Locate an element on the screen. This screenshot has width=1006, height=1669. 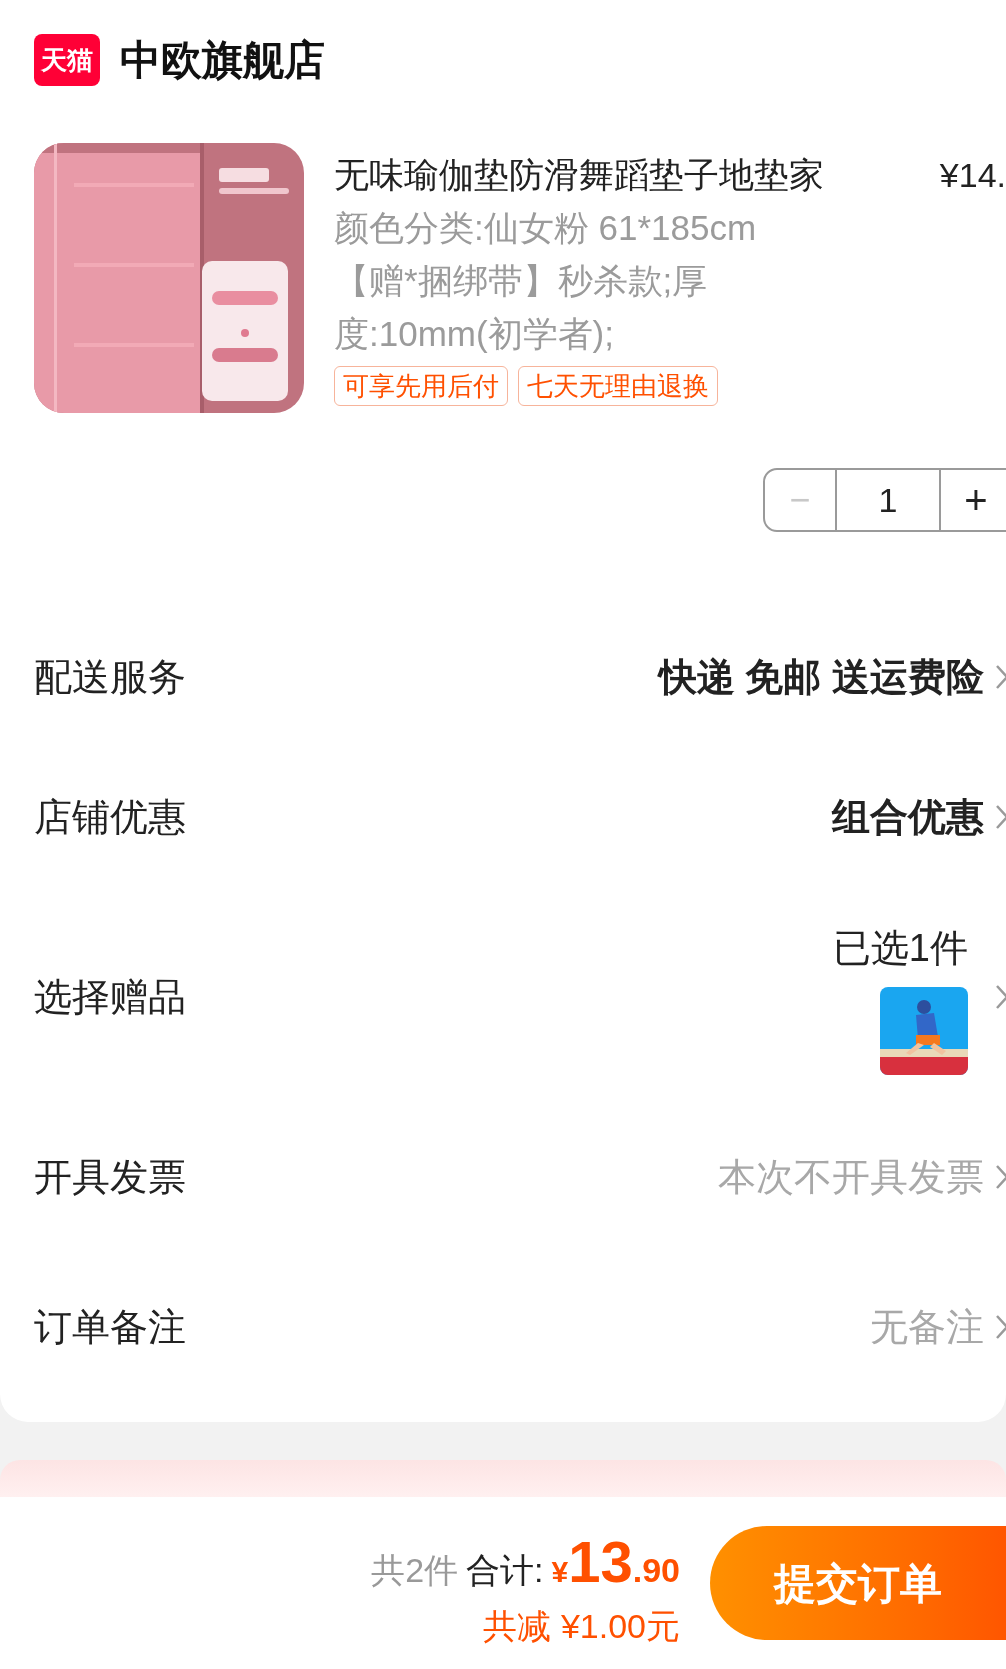
item-count: 共2件 is located at coordinates (415, 1571).